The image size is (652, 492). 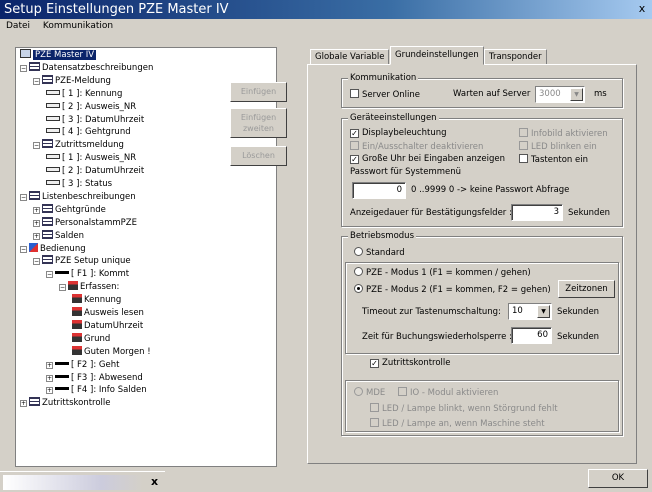 What do you see at coordinates (58, 235) in the screenshot?
I see `tree-item: + Salden` at bounding box center [58, 235].